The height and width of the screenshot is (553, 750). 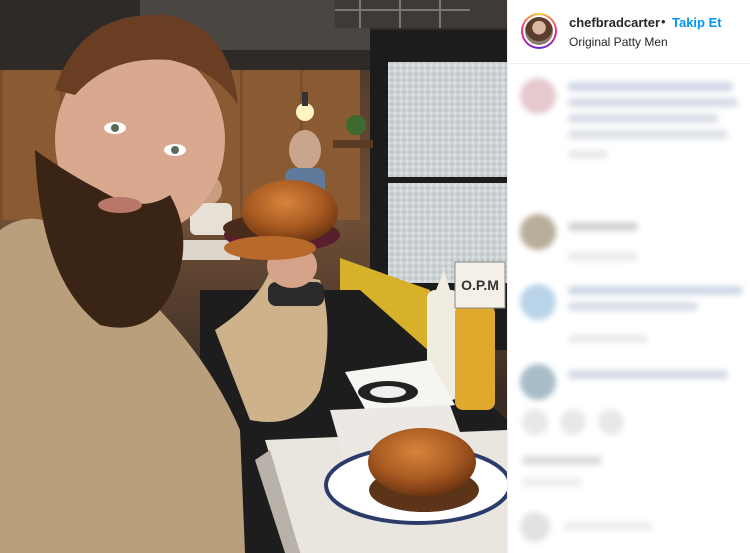 I want to click on follow-button: Takip Et, so click(x=697, y=22).